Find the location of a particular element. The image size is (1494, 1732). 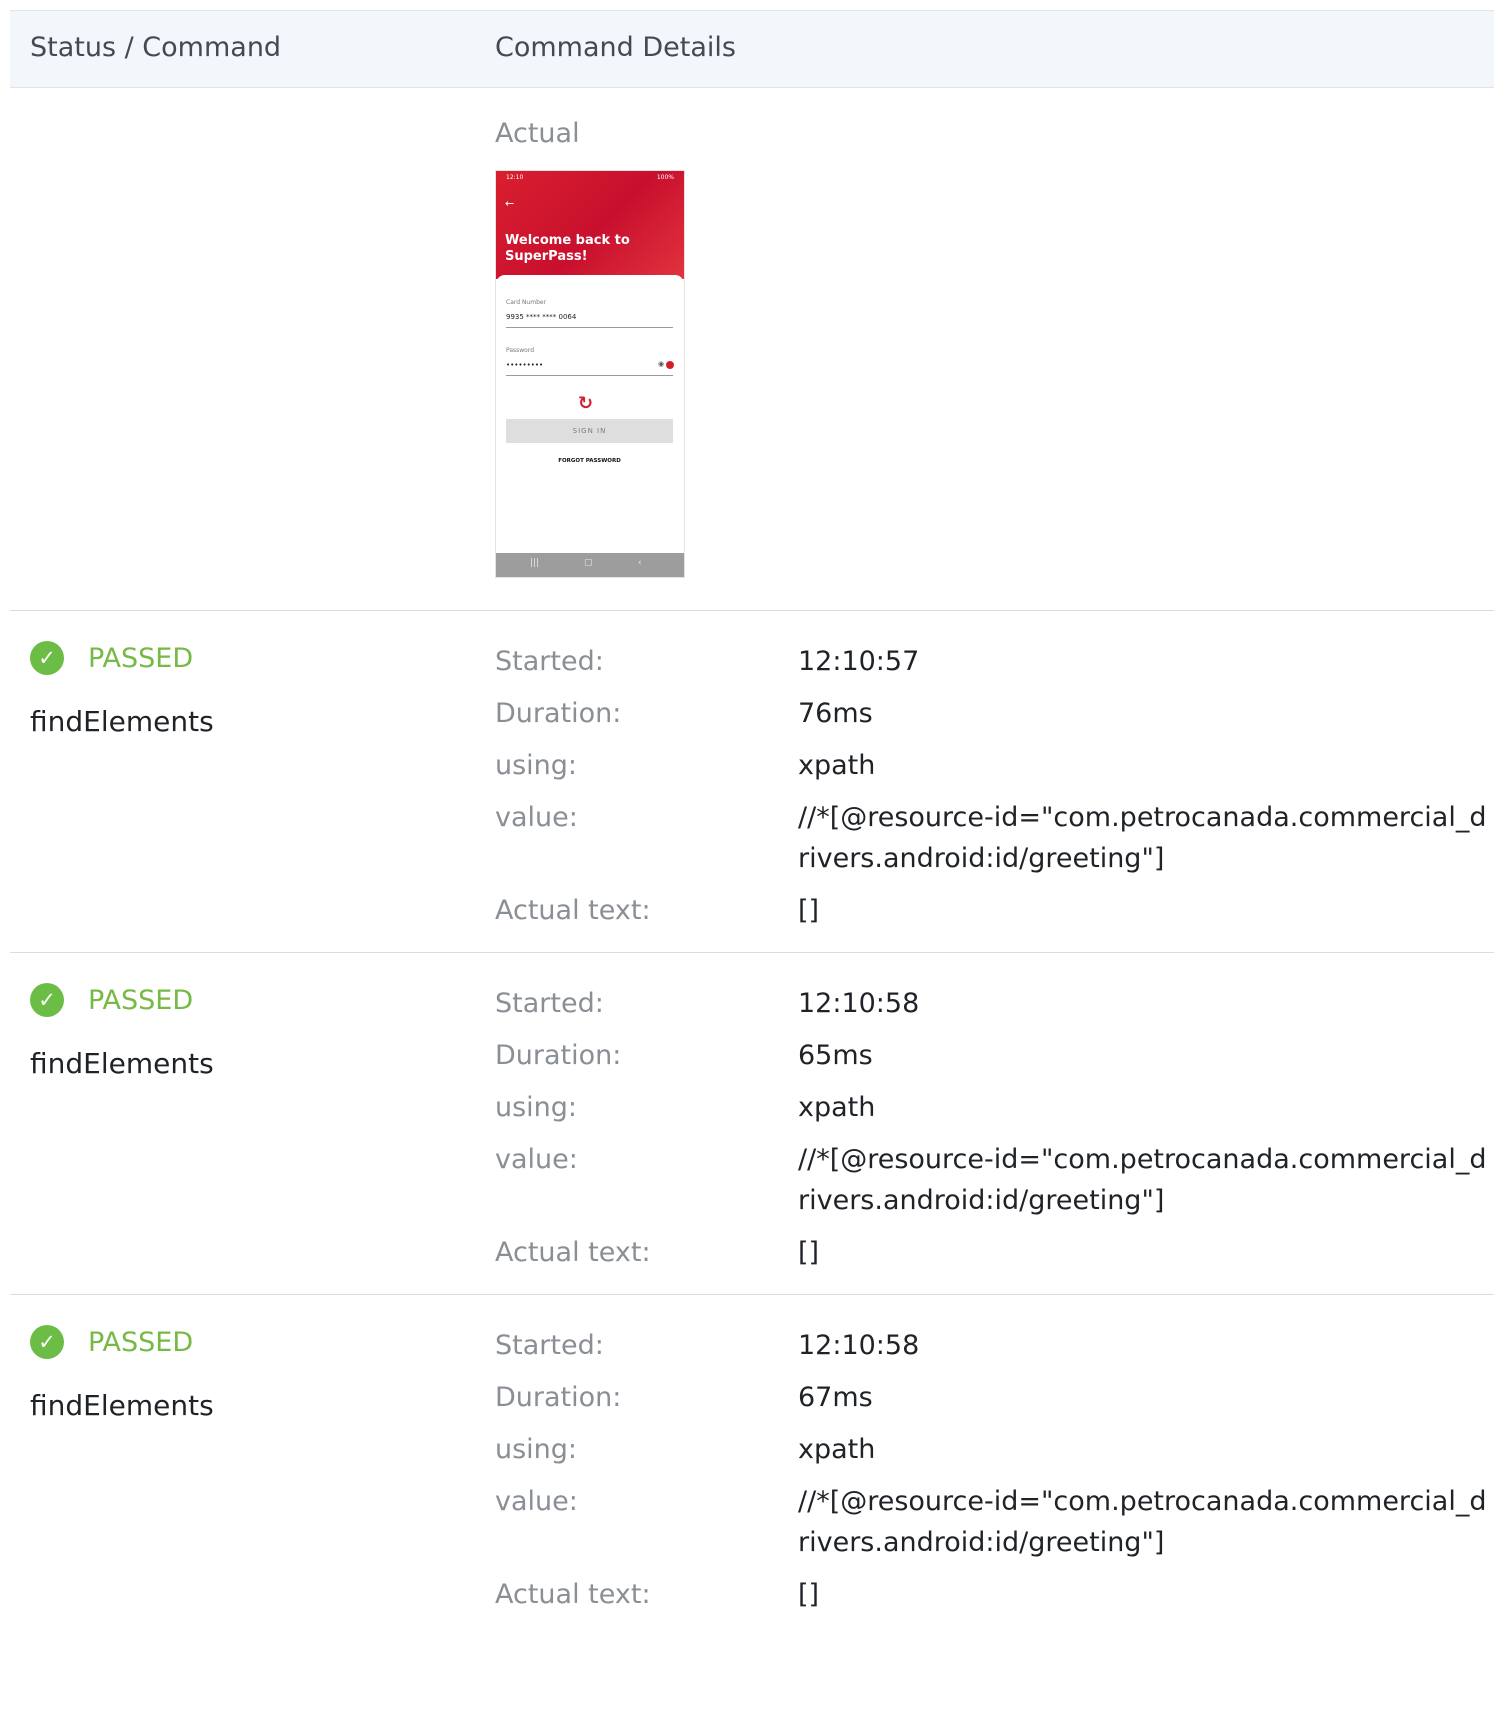

phone-password-label: Password is located at coordinates (520, 350).